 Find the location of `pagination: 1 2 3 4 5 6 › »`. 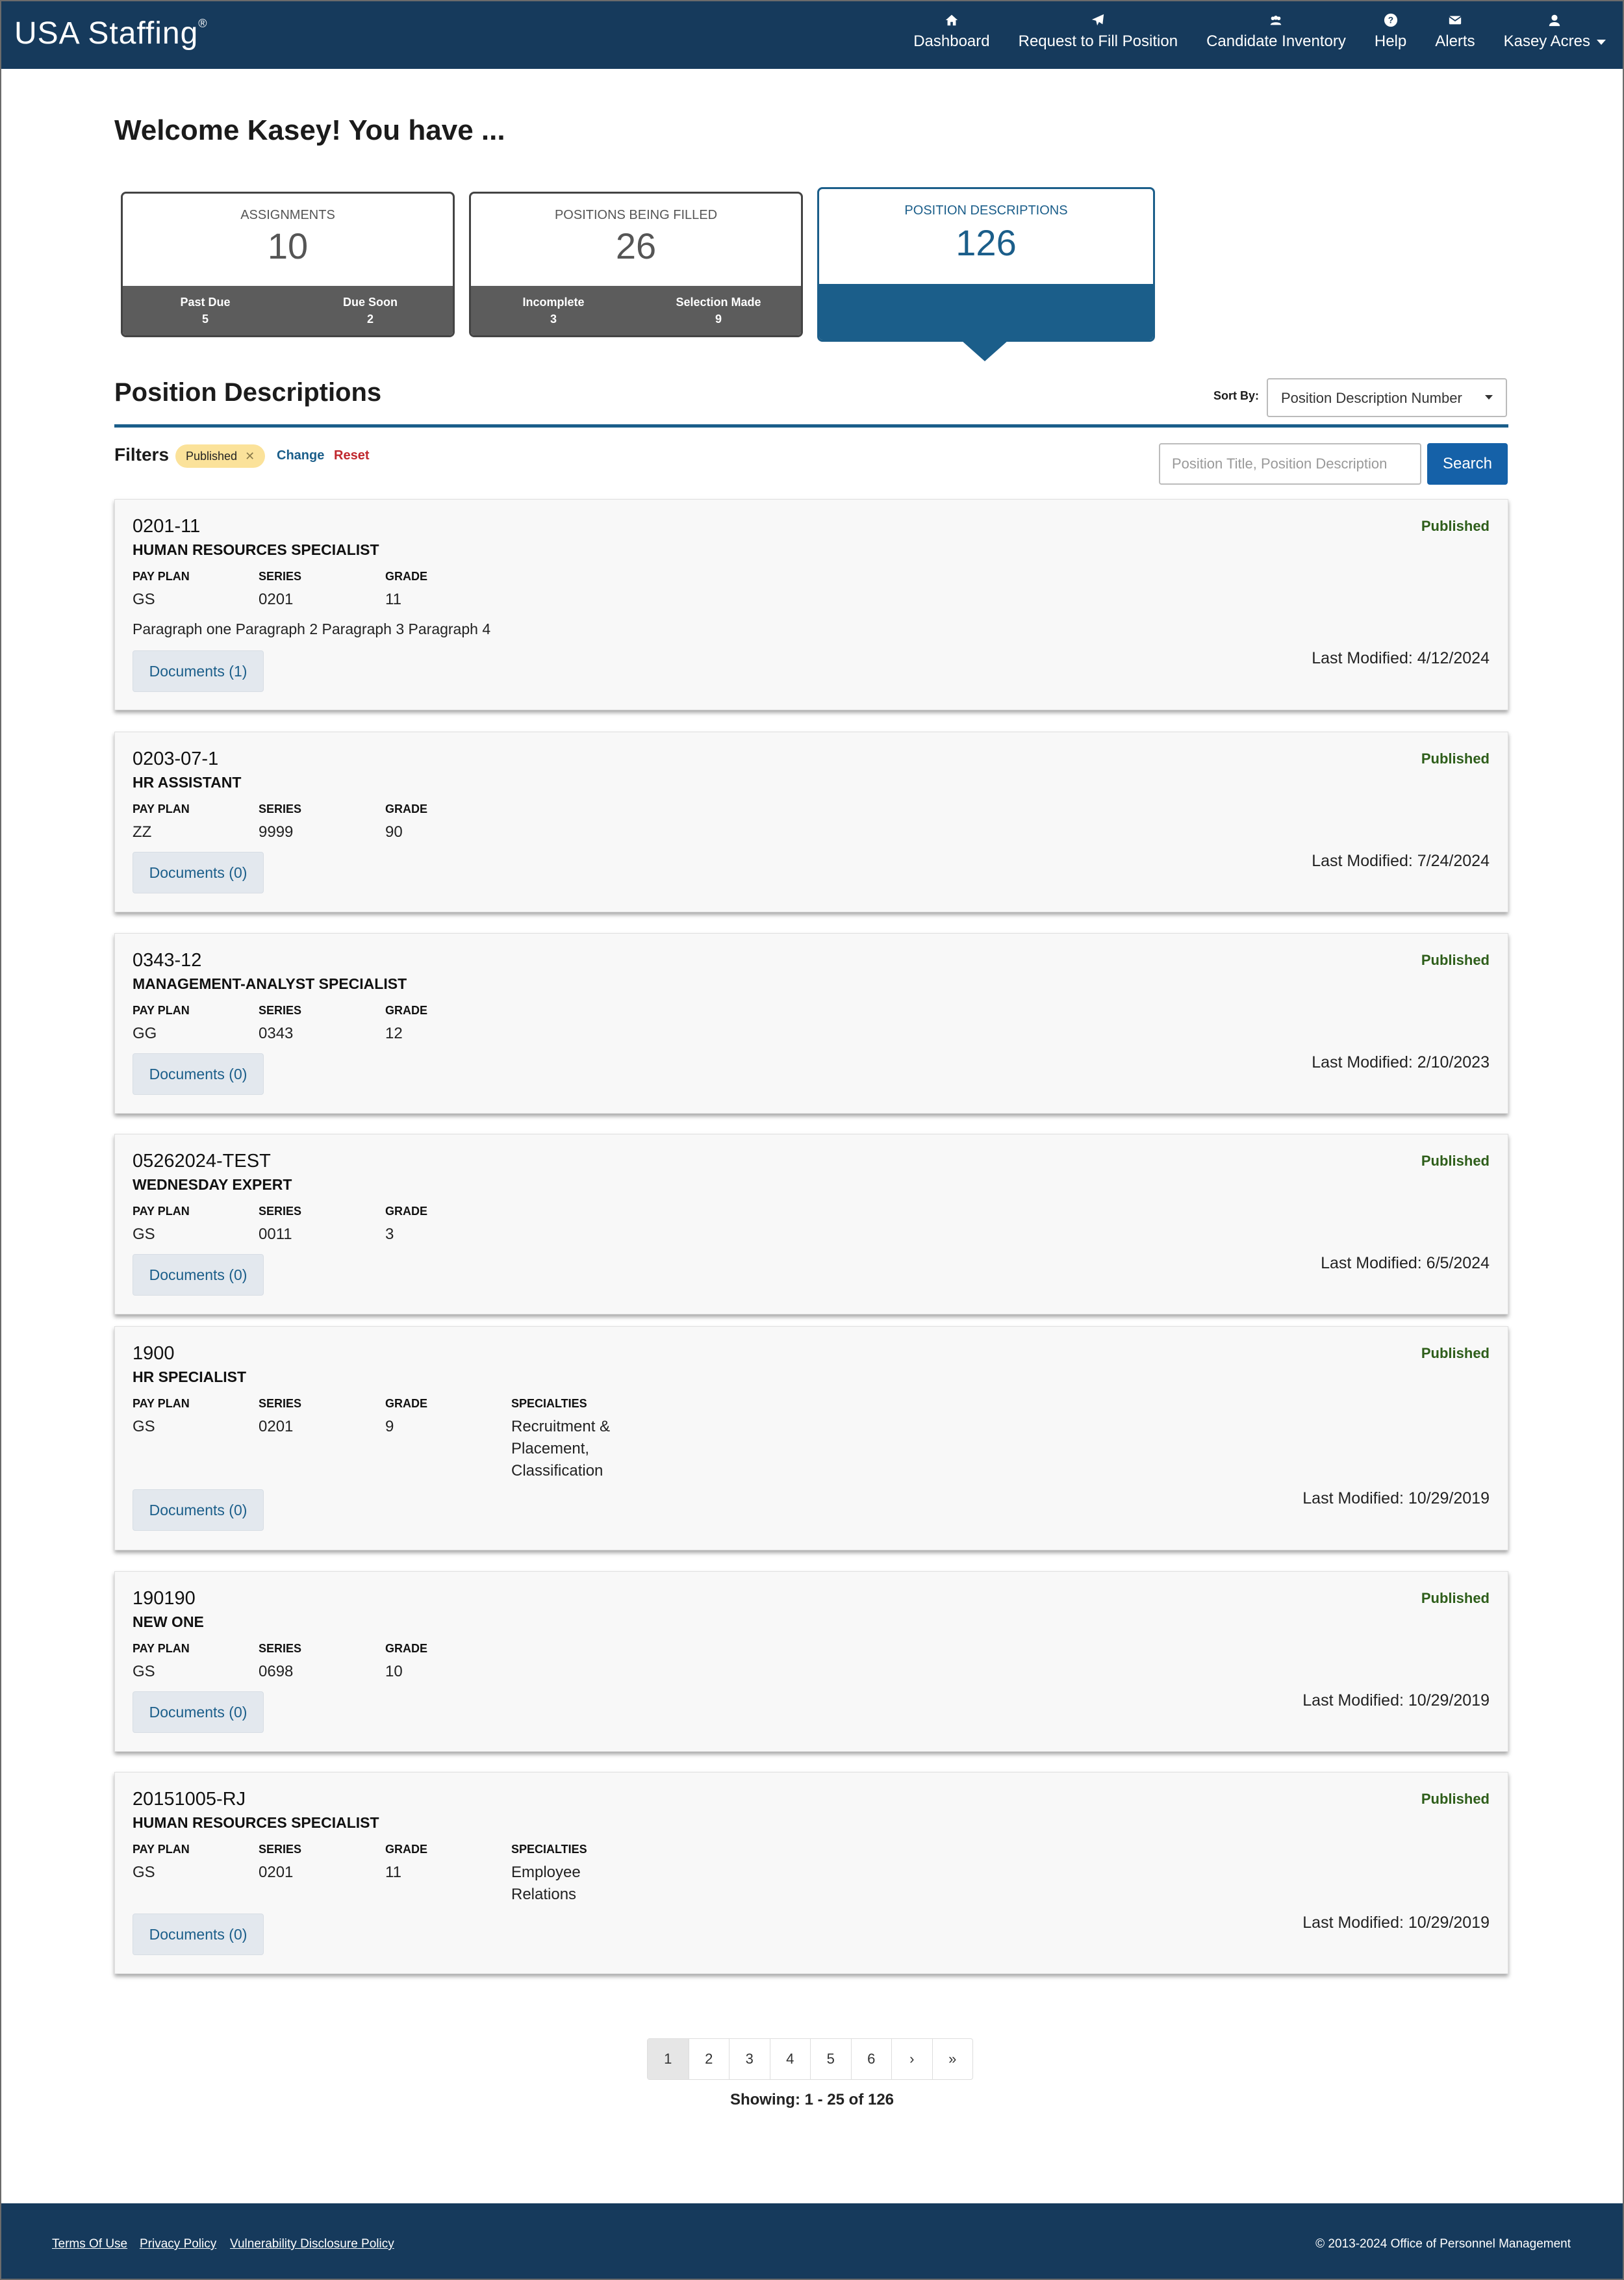

pagination: 1 2 3 4 5 6 › » is located at coordinates (810, 2059).